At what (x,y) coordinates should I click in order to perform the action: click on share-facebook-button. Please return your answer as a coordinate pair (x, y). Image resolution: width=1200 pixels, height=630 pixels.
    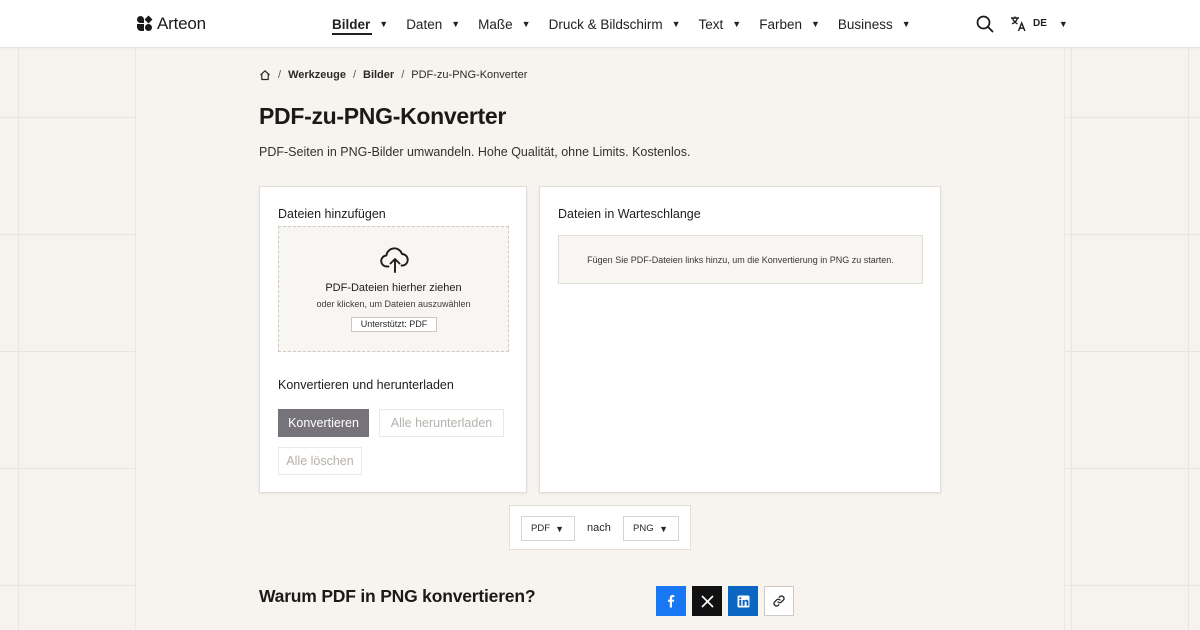
    Looking at the image, I should click on (671, 601).